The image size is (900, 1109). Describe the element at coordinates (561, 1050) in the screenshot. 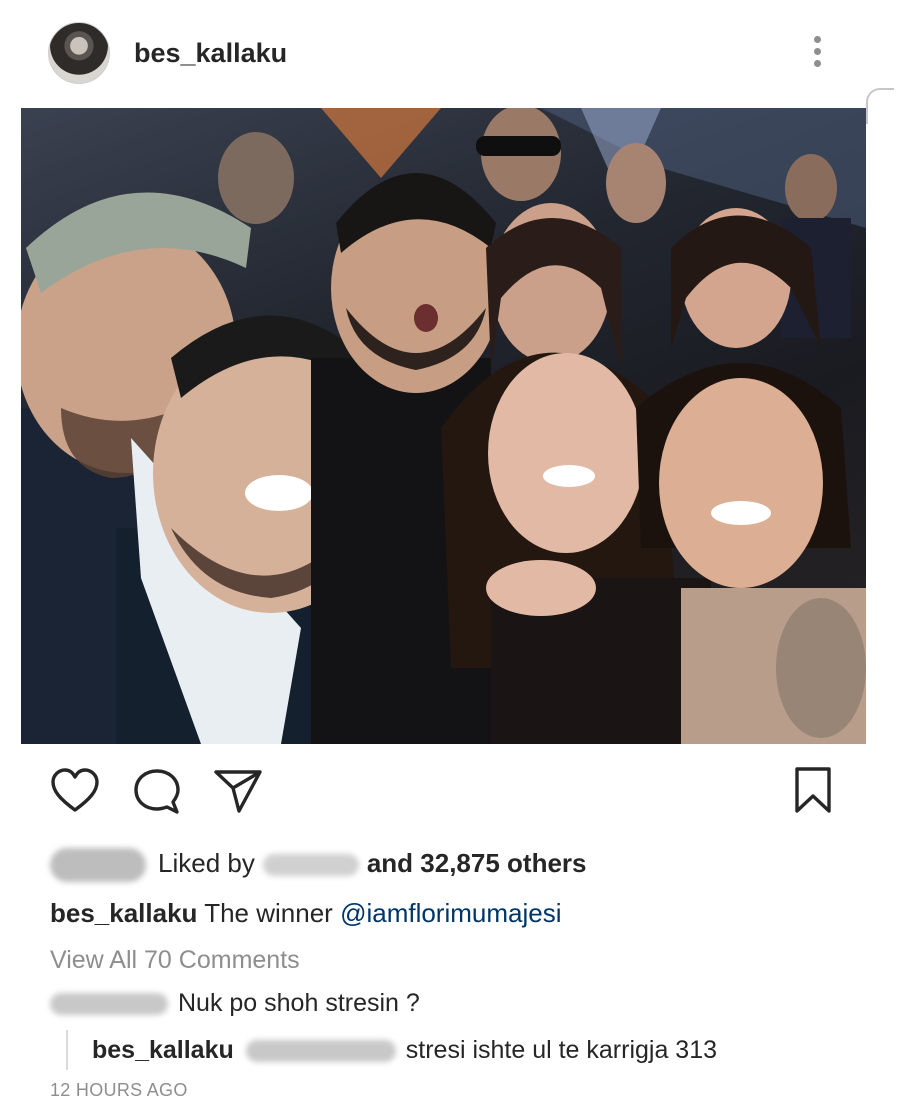

I see `reply-text: stresi ishte ul te karrigja 313` at that location.